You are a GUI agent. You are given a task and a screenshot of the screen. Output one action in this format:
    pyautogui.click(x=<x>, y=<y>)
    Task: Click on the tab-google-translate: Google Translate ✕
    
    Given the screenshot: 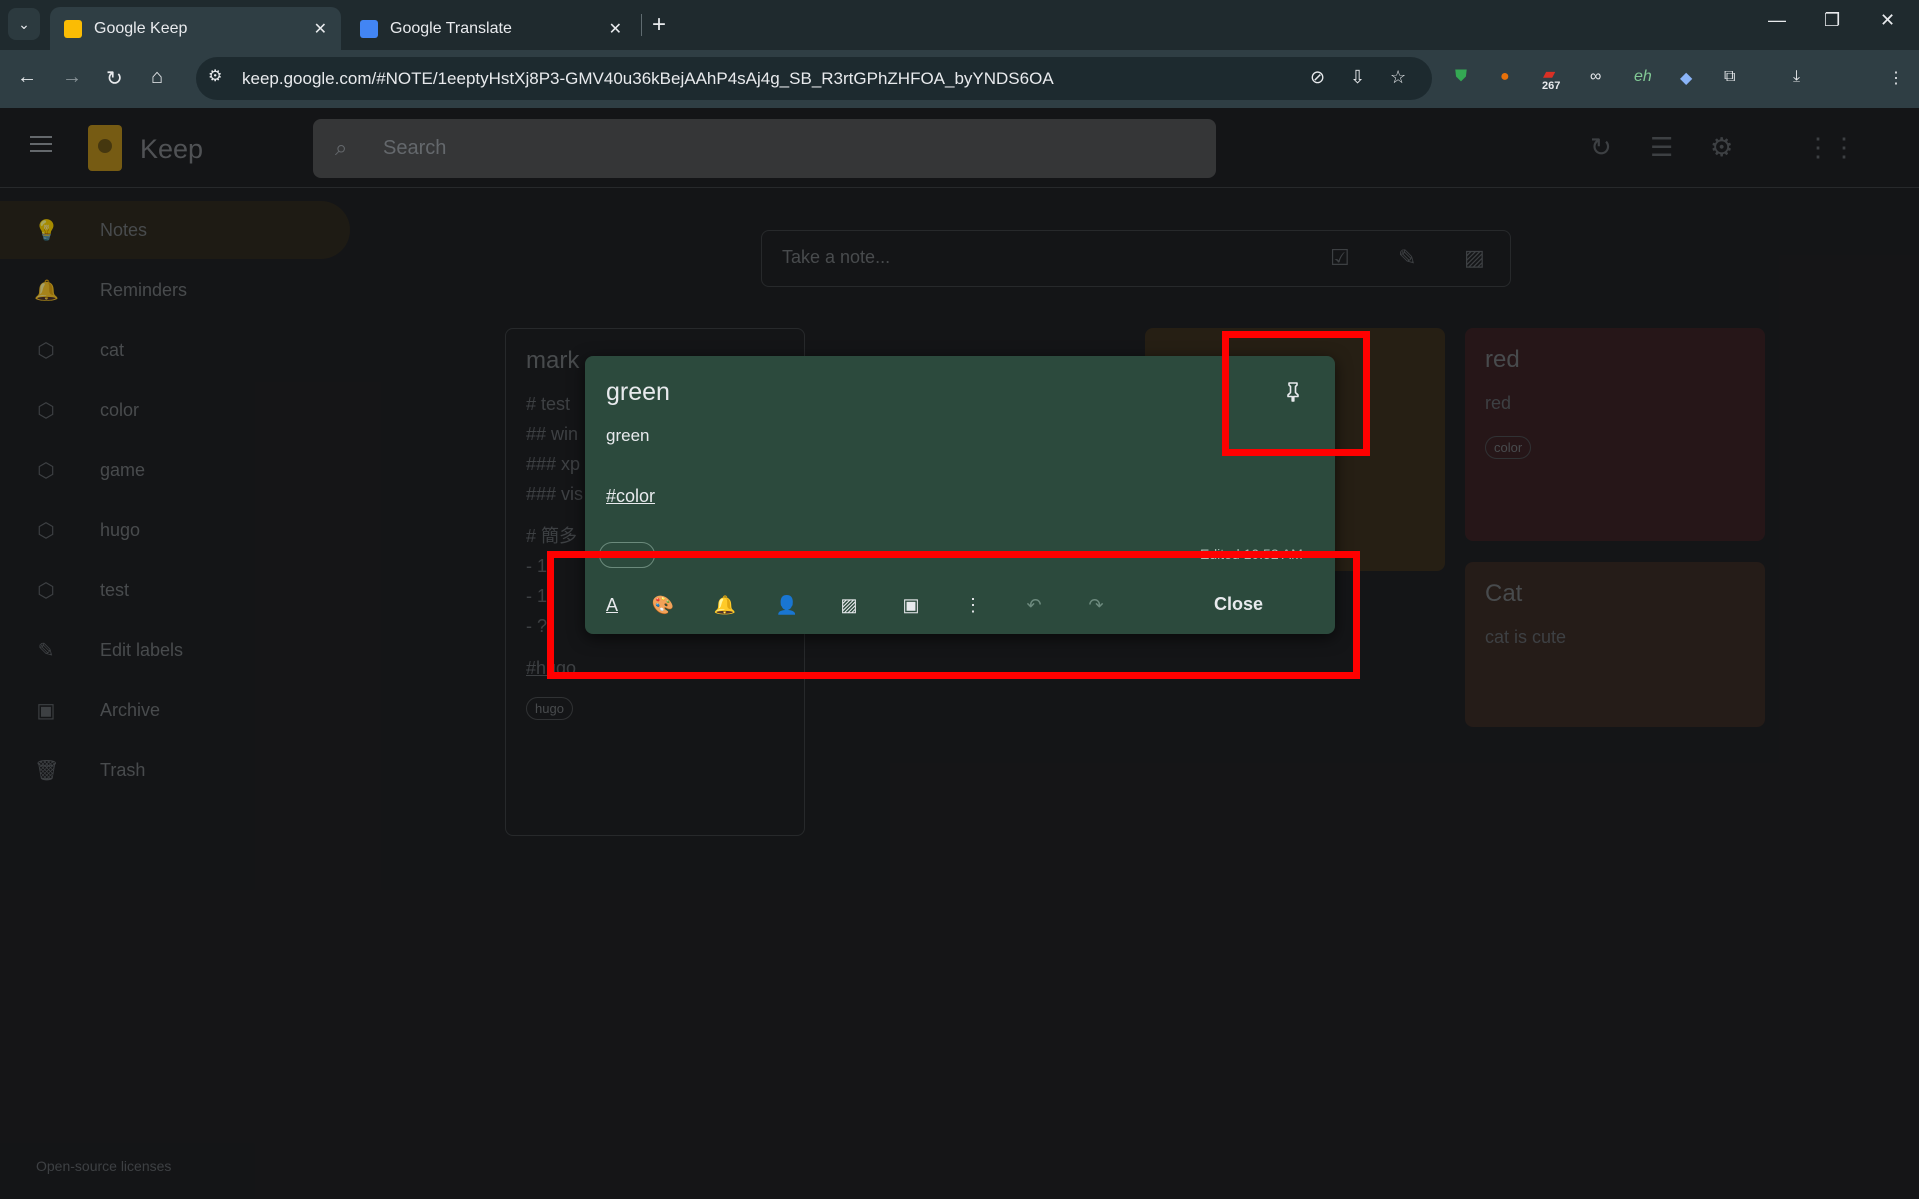 What is the action you would take?
    pyautogui.click(x=491, y=28)
    